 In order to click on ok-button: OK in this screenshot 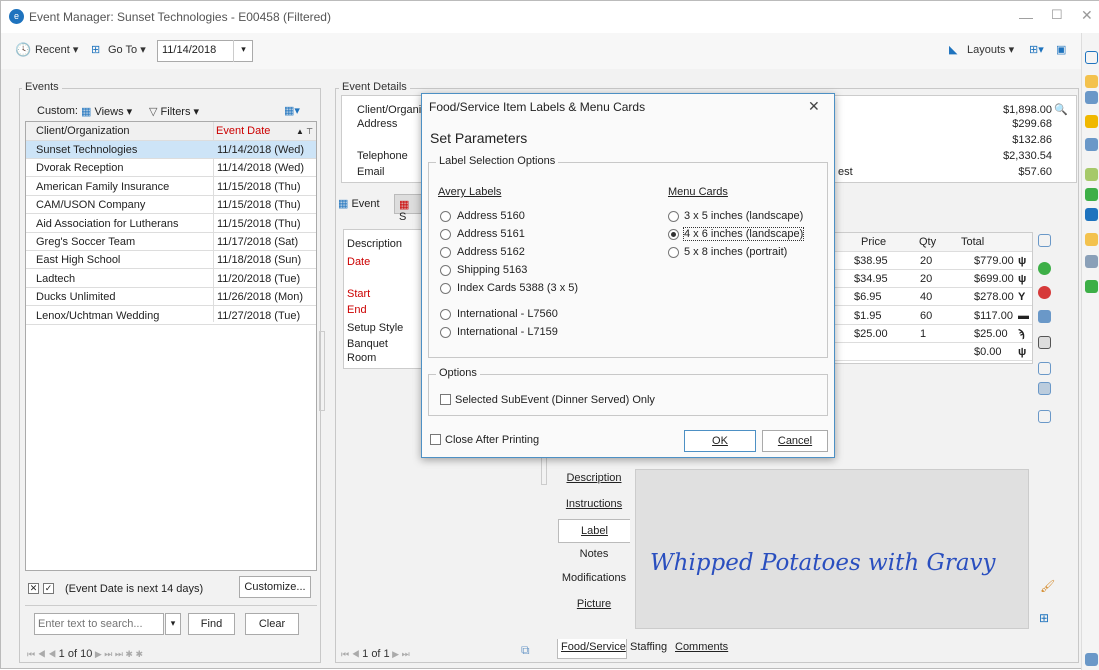, I will do `click(720, 441)`.